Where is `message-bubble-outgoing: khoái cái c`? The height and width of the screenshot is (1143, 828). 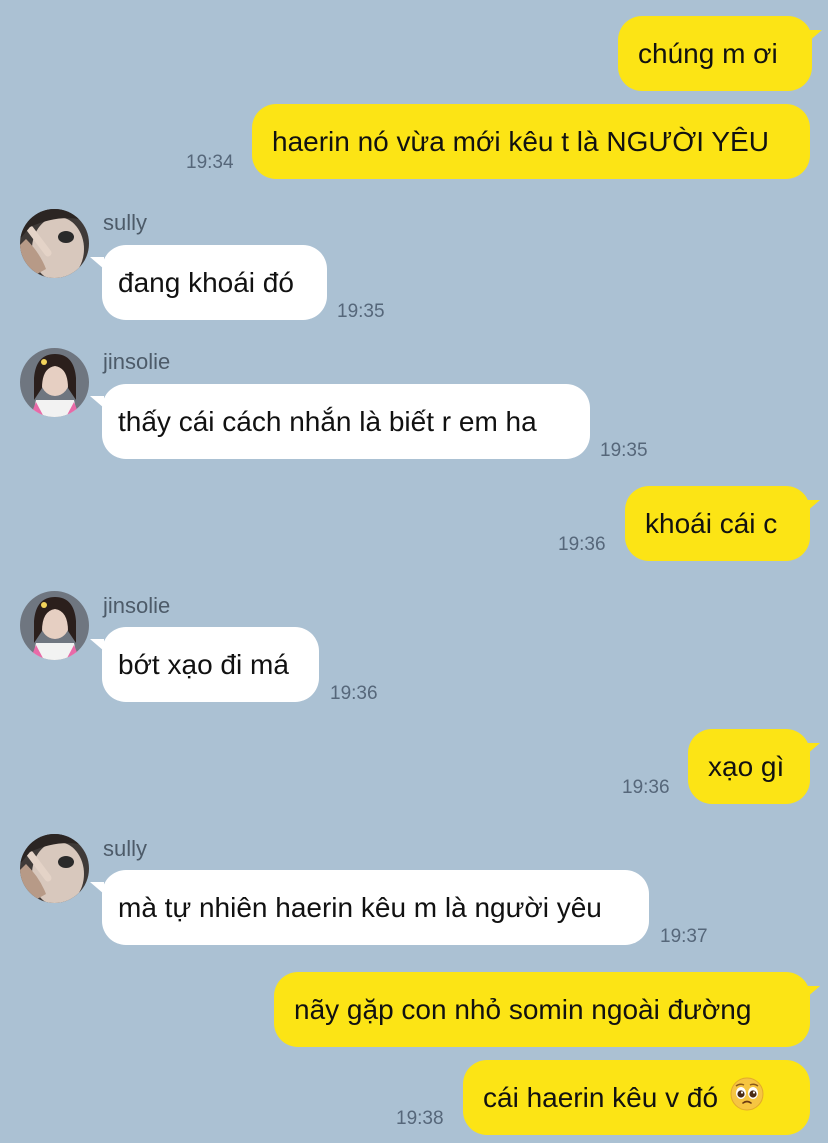
message-bubble-outgoing: khoái cái c is located at coordinates (717, 523).